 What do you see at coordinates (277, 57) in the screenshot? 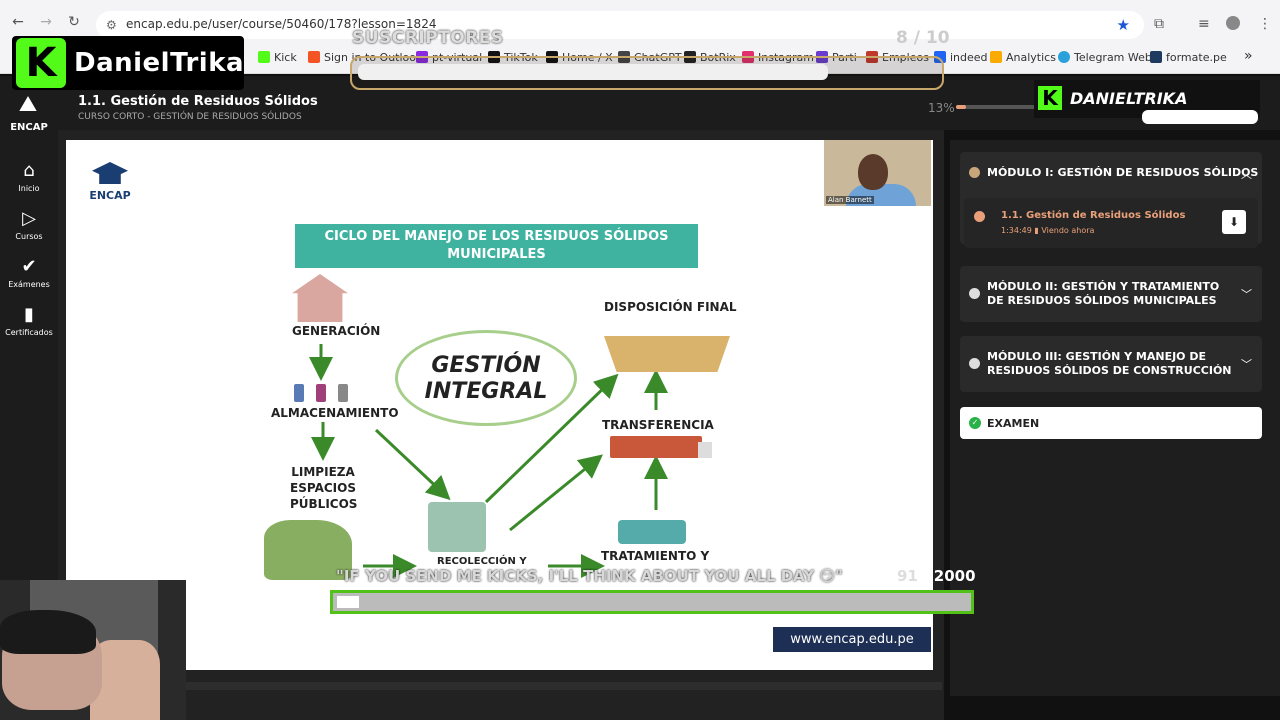
I see `bookmark-item: Kick` at bounding box center [277, 57].